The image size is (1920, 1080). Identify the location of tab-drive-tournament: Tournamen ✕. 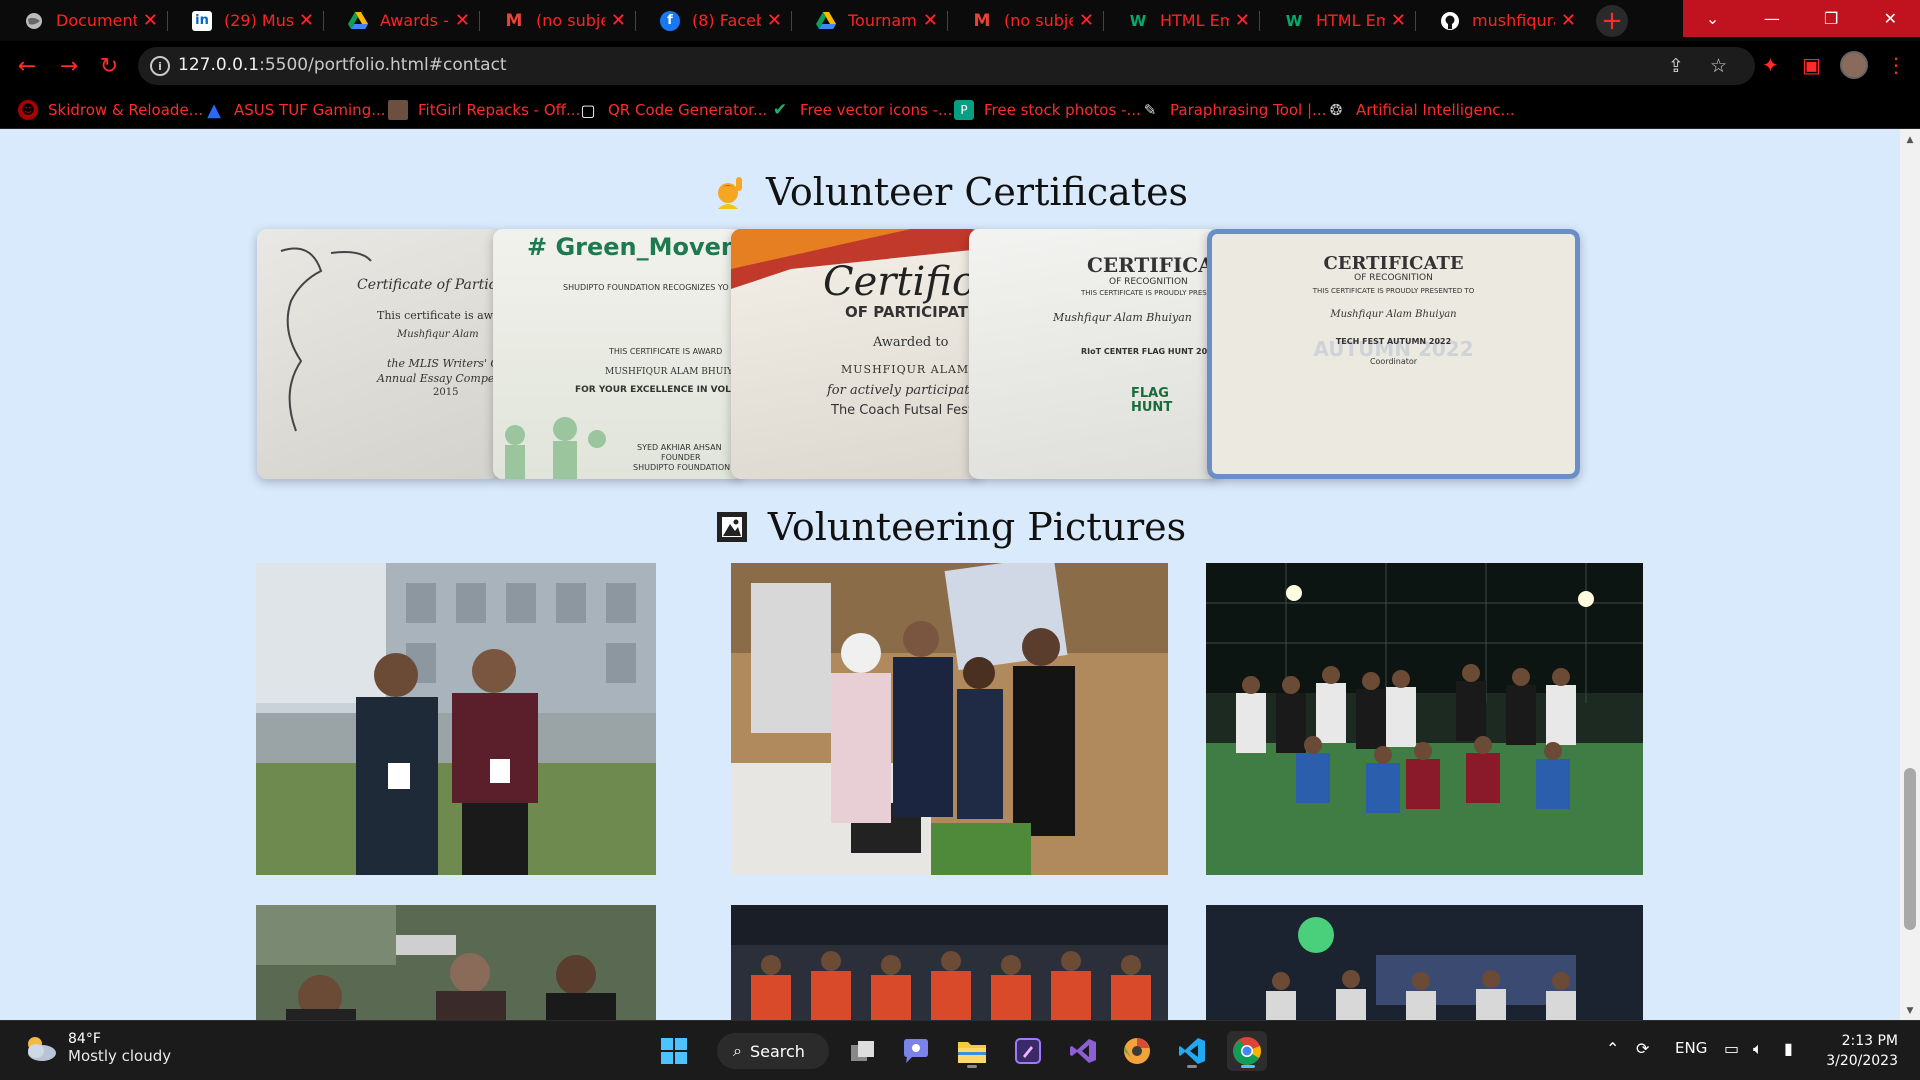
(870, 20).